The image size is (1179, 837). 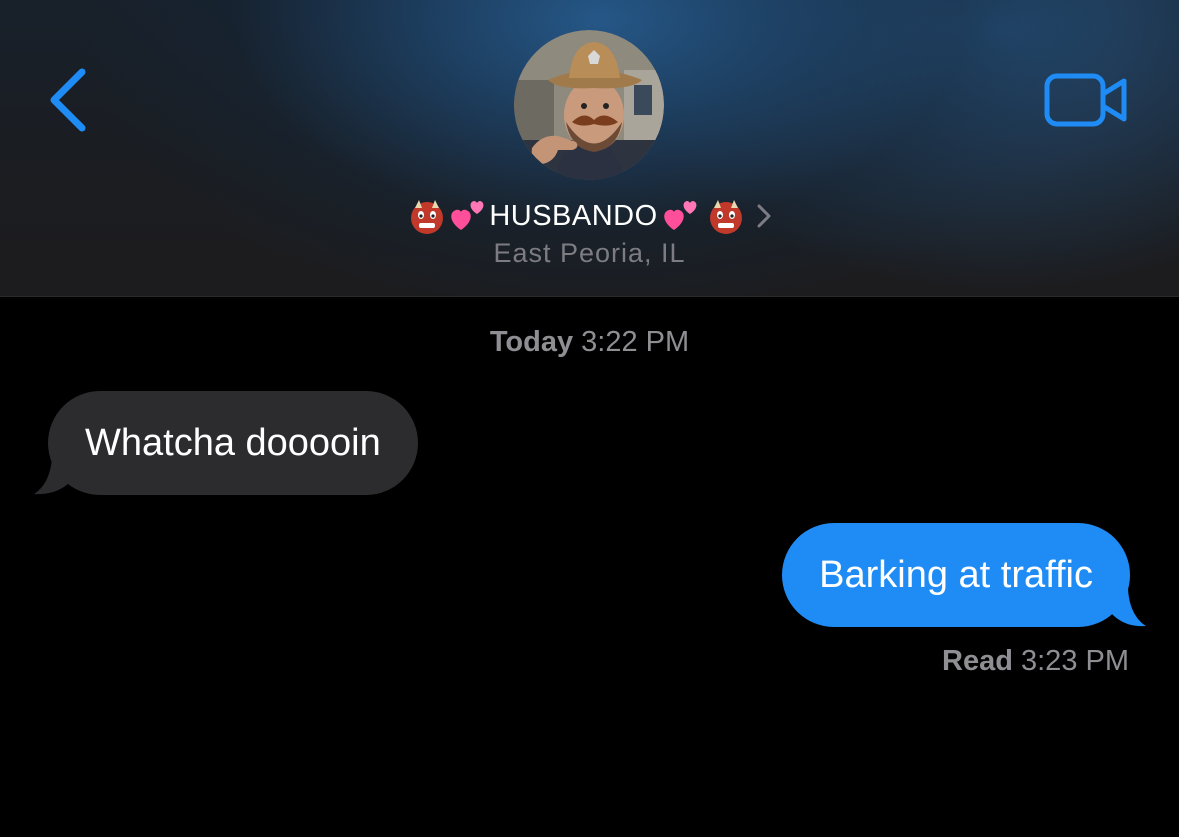 I want to click on chevron-left-icon, so click(x=72, y=100).